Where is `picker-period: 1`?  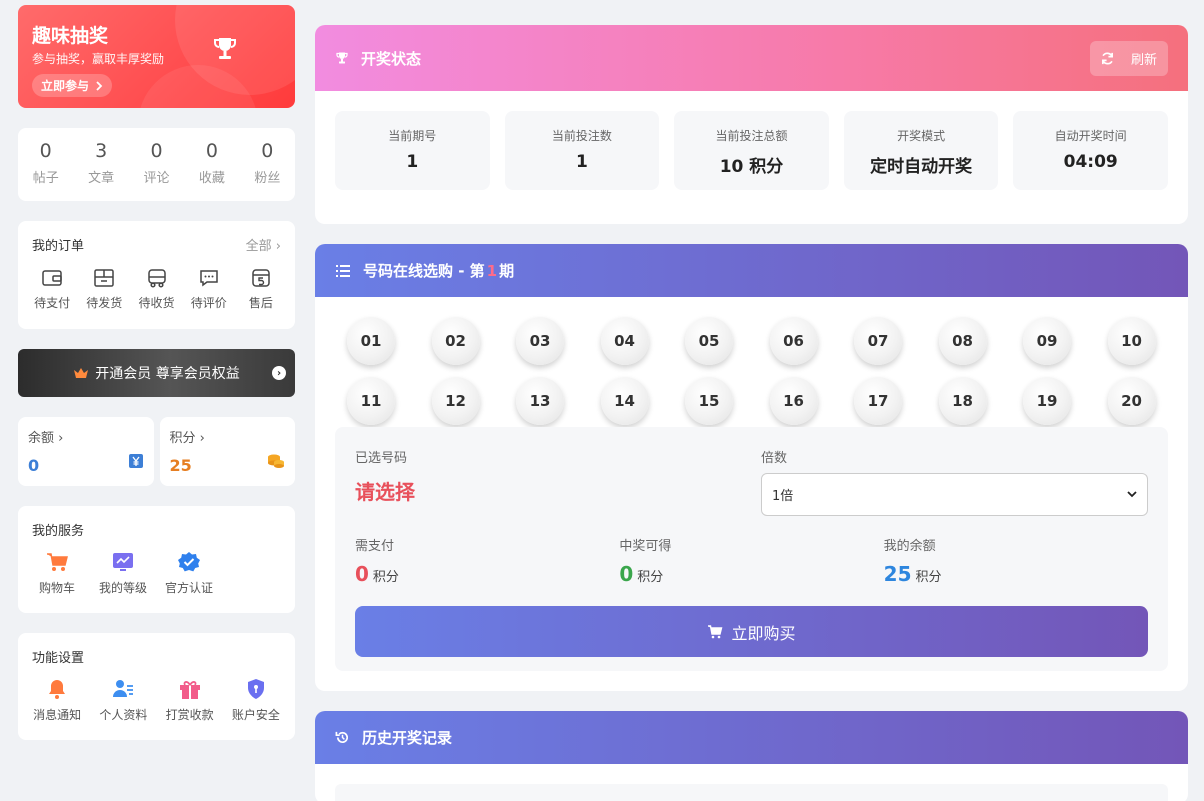 picker-period: 1 is located at coordinates (492, 270).